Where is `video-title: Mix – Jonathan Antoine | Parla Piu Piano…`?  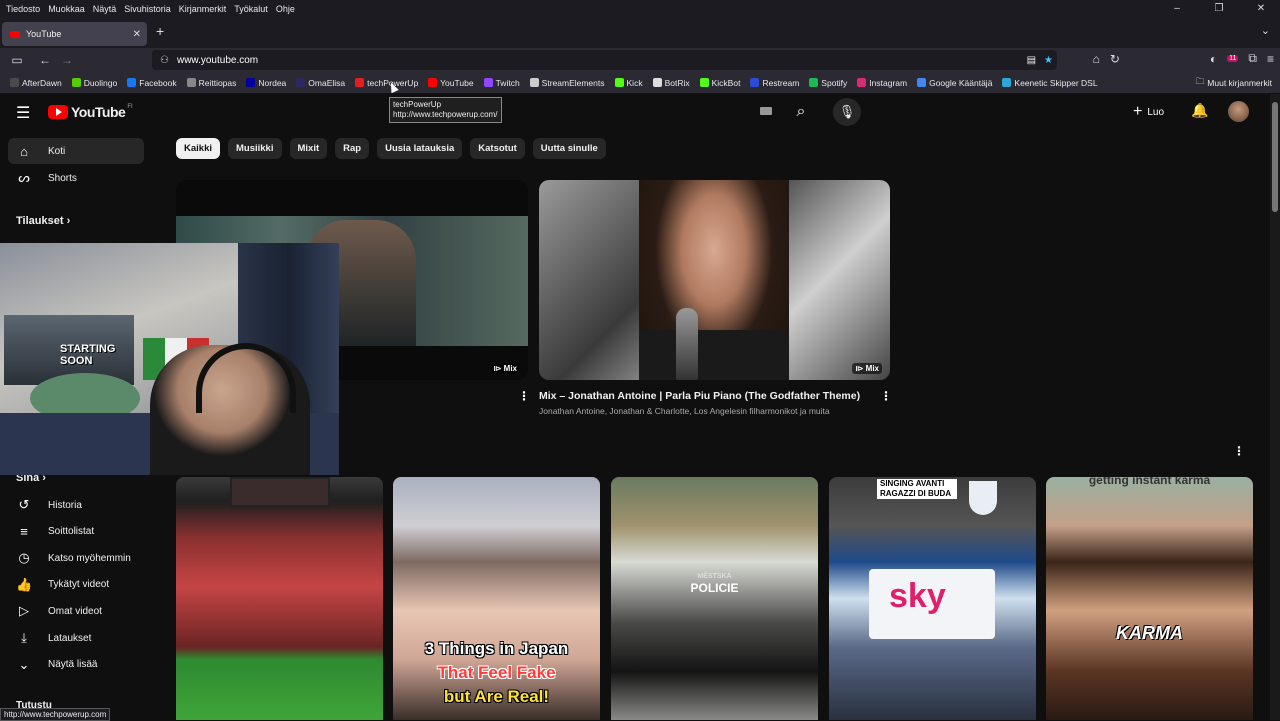 video-title: Mix – Jonathan Antoine | Parla Piu Piano… is located at coordinates (699, 396).